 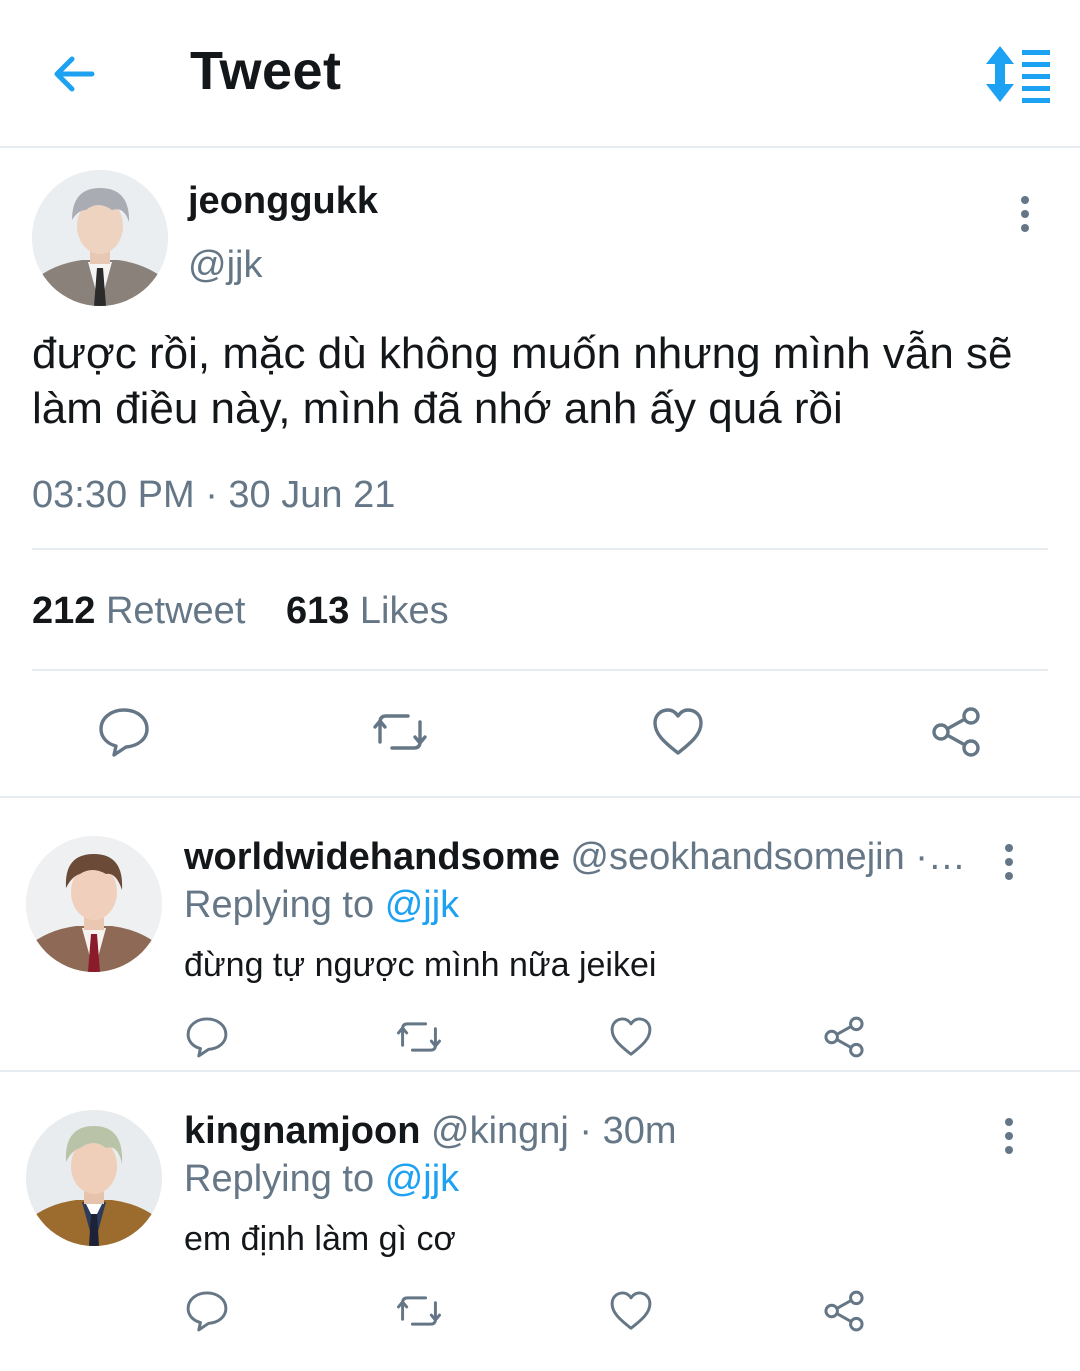 I want to click on sort-button, so click(x=1017, y=74).